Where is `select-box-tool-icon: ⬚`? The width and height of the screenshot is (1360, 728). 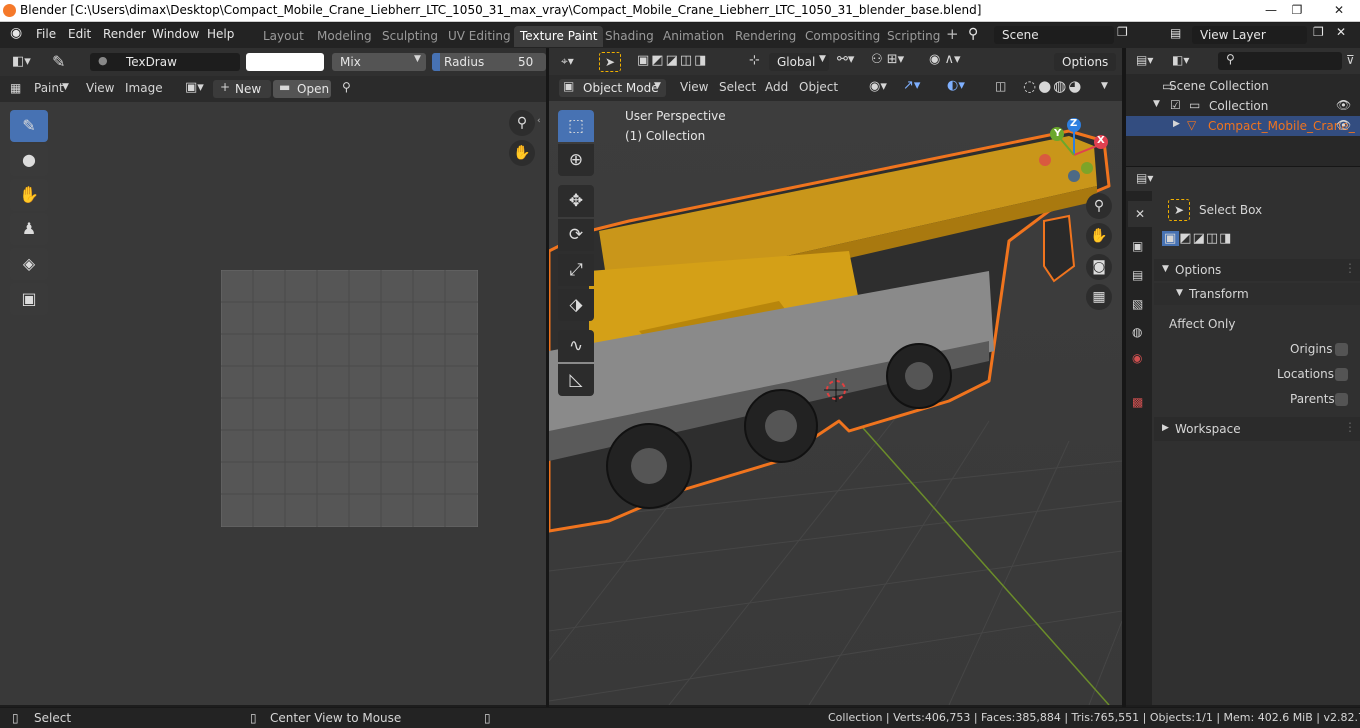 select-box-tool-icon: ⬚ is located at coordinates (576, 126).